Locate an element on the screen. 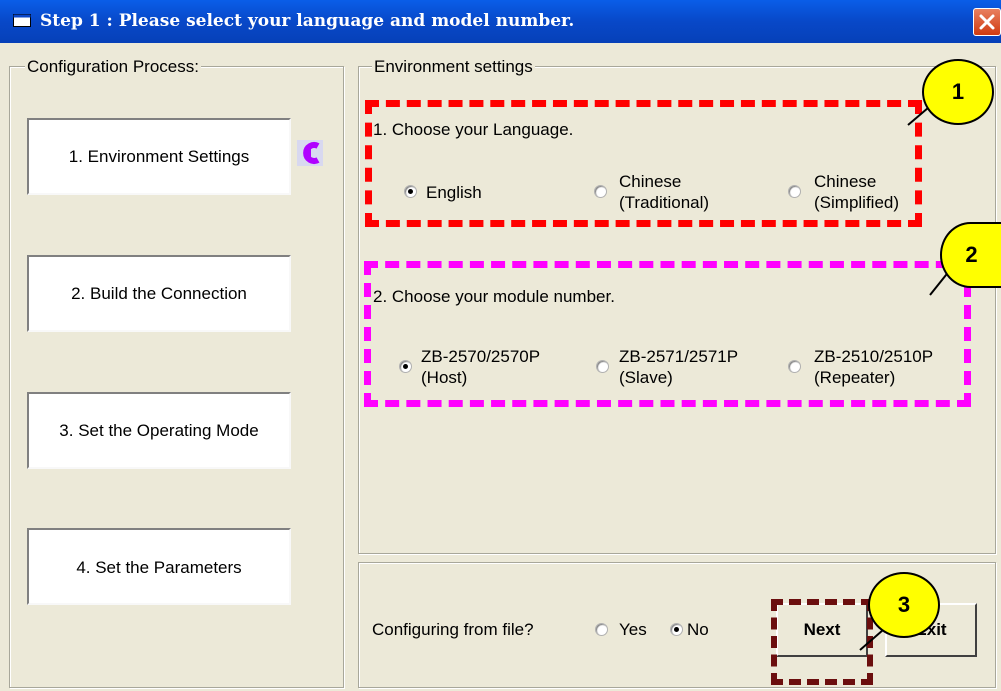  callout-2: 2 is located at coordinates (970, 255).